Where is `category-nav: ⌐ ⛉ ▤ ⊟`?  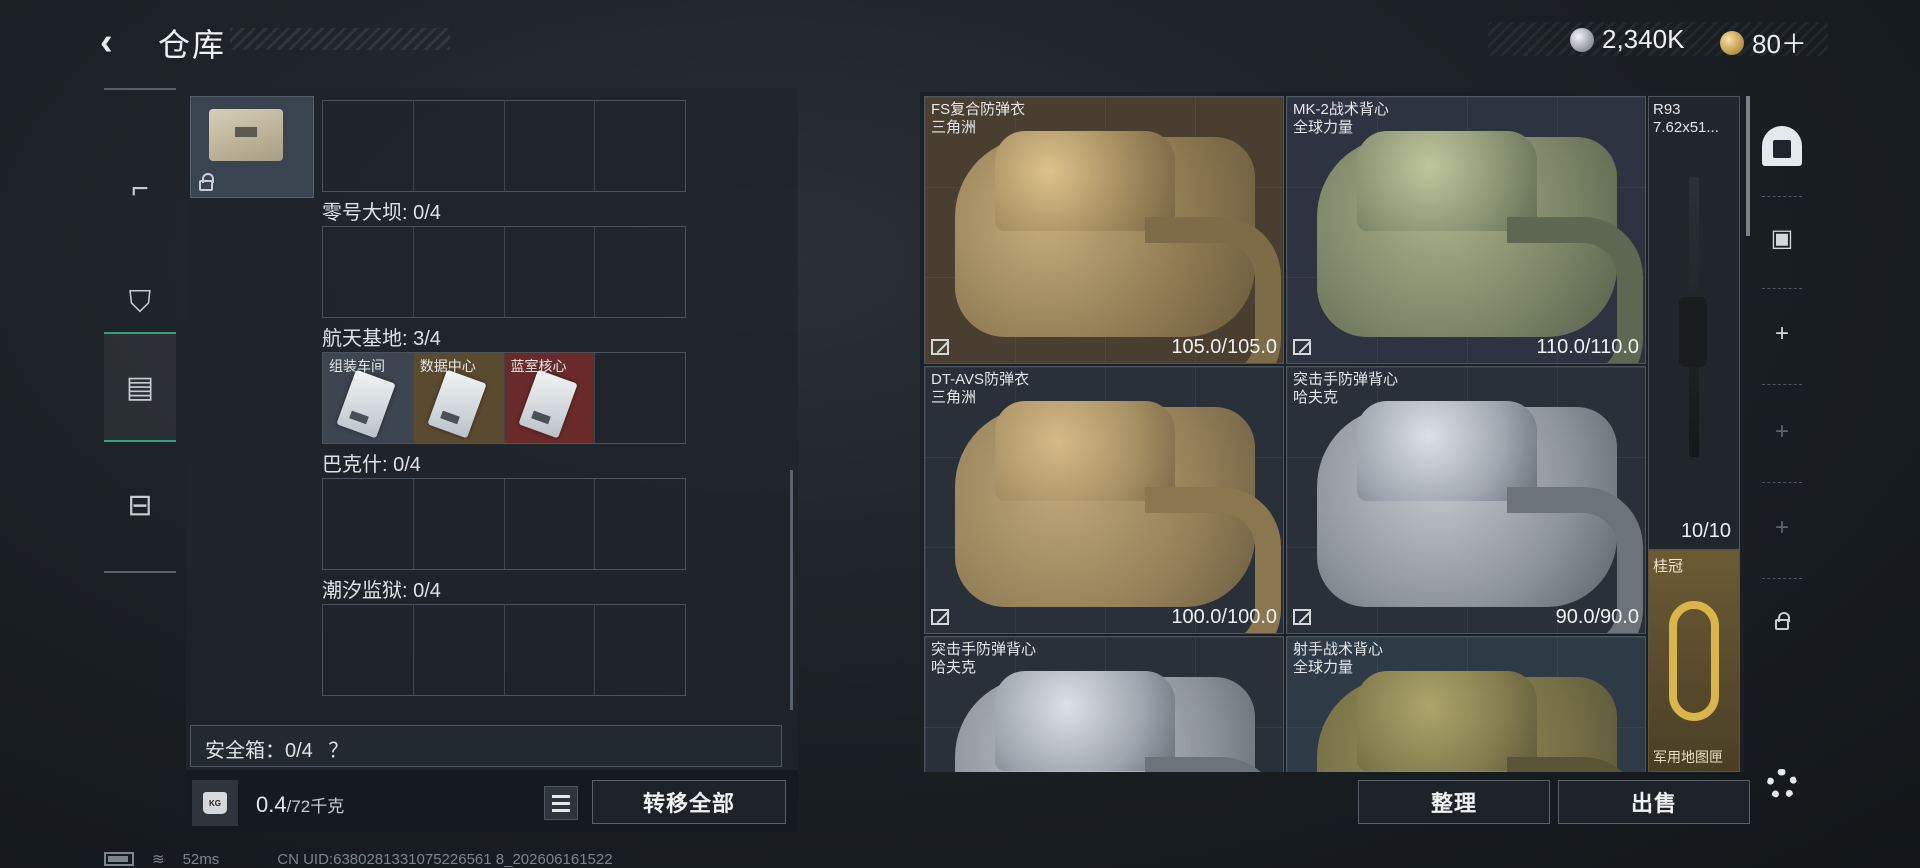 category-nav: ⌐ ⛉ ▤ ⊟ is located at coordinates (140, 330).